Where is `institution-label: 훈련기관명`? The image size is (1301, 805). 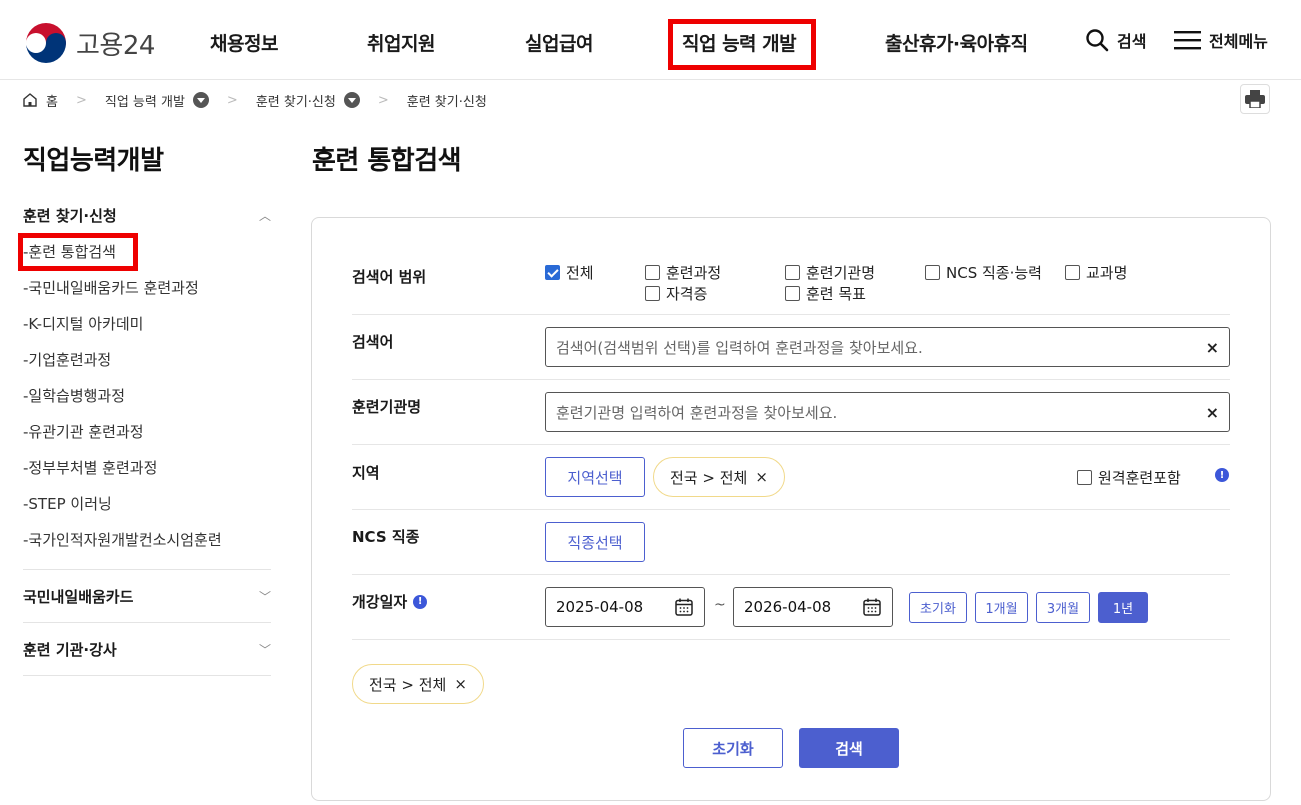
institution-label: 훈련기관명 is located at coordinates (386, 406).